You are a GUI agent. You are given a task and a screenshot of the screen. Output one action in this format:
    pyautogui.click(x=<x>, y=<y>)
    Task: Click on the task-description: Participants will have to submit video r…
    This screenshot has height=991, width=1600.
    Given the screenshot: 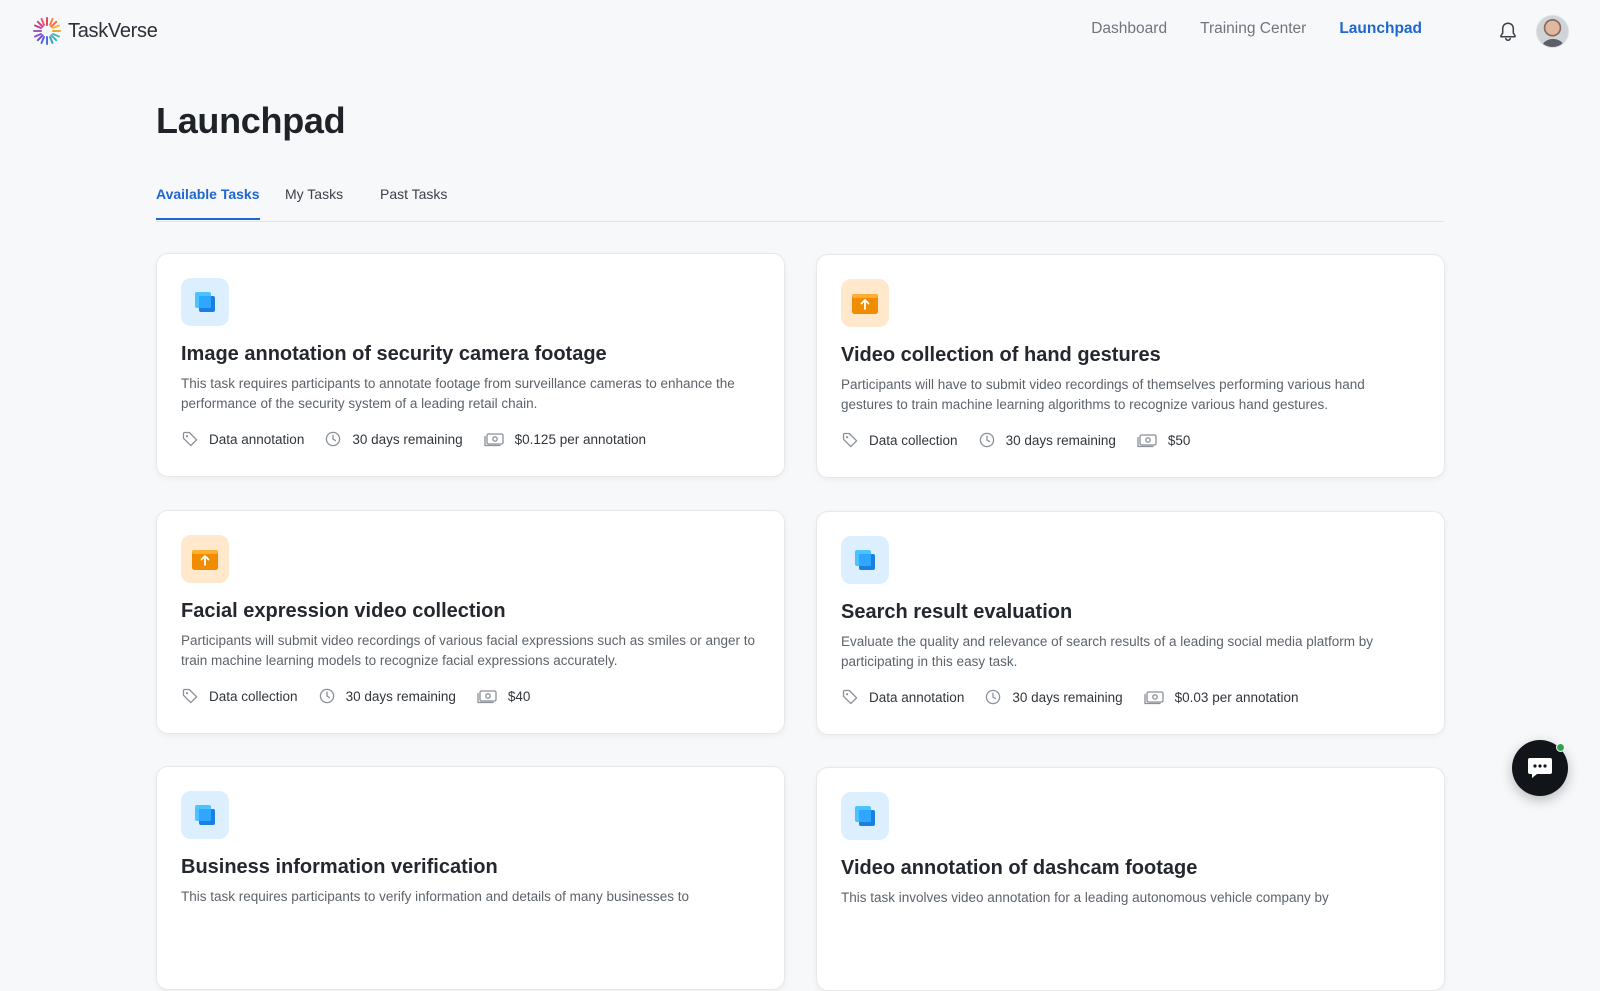 What is the action you would take?
    pyautogui.click(x=1103, y=394)
    